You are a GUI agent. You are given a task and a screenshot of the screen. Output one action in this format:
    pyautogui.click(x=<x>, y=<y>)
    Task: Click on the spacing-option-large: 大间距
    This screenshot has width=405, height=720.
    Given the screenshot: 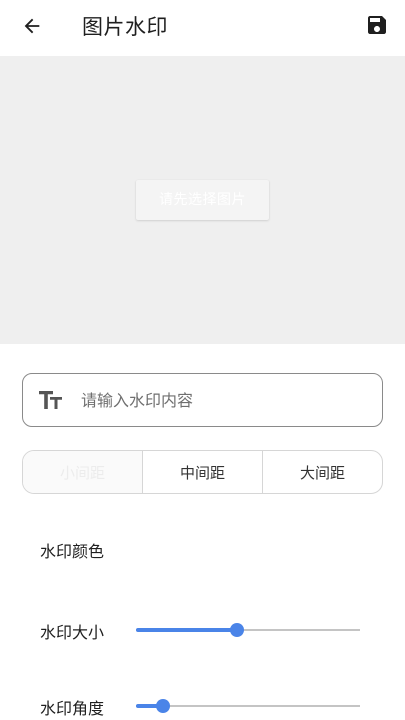 What is the action you would take?
    pyautogui.click(x=322, y=472)
    